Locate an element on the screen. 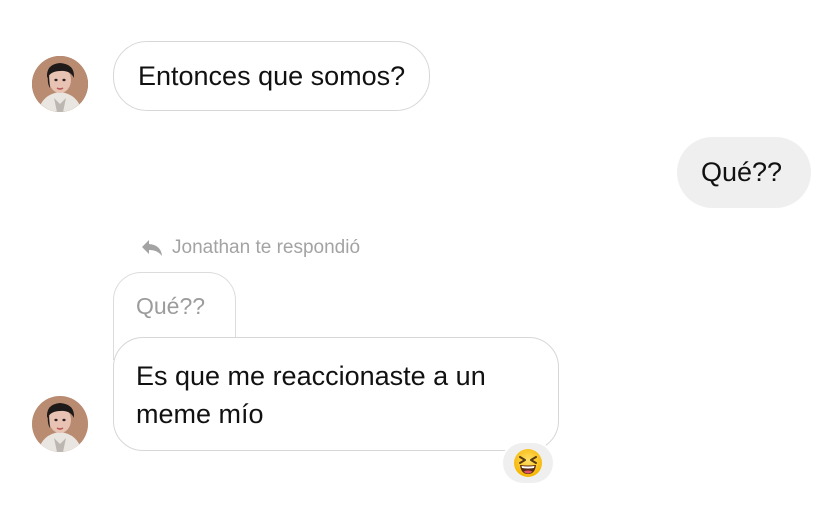 The height and width of the screenshot is (523, 828). reply-arrow-icon is located at coordinates (152, 248).